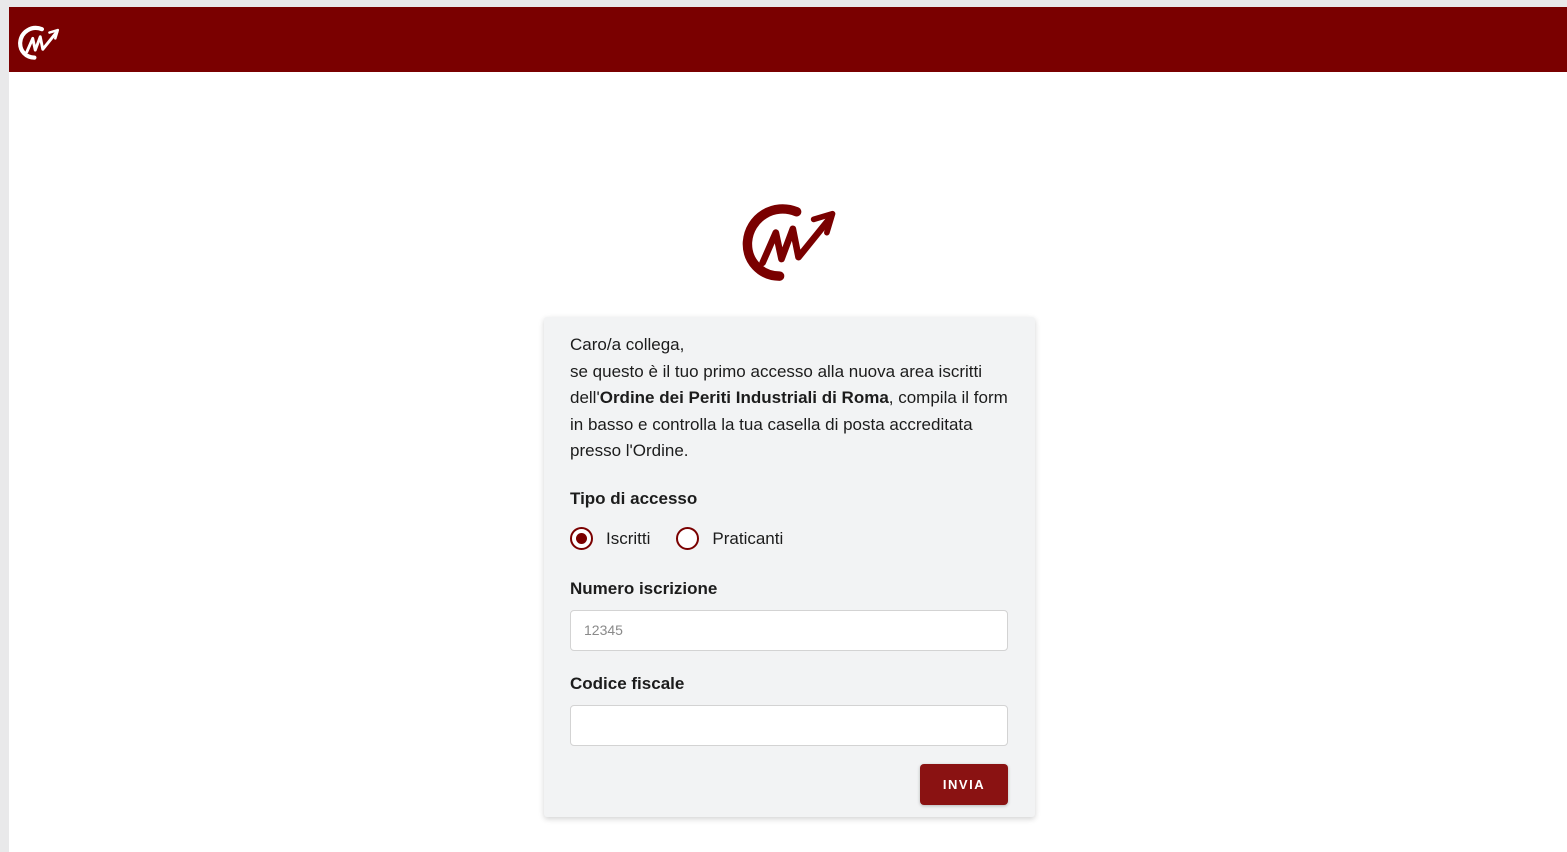 The width and height of the screenshot is (1567, 852). Describe the element at coordinates (634, 498) in the screenshot. I see `access-type-label: Tipo di accesso` at that location.